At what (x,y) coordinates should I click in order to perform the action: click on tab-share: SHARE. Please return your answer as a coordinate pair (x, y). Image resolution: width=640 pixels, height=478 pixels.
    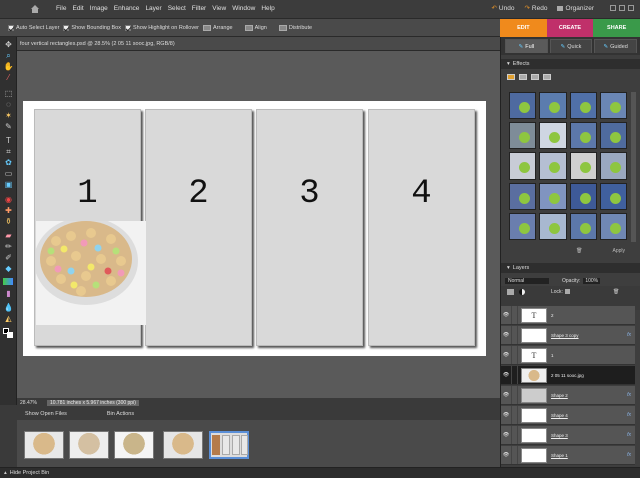
    Looking at the image, I should click on (616, 28).